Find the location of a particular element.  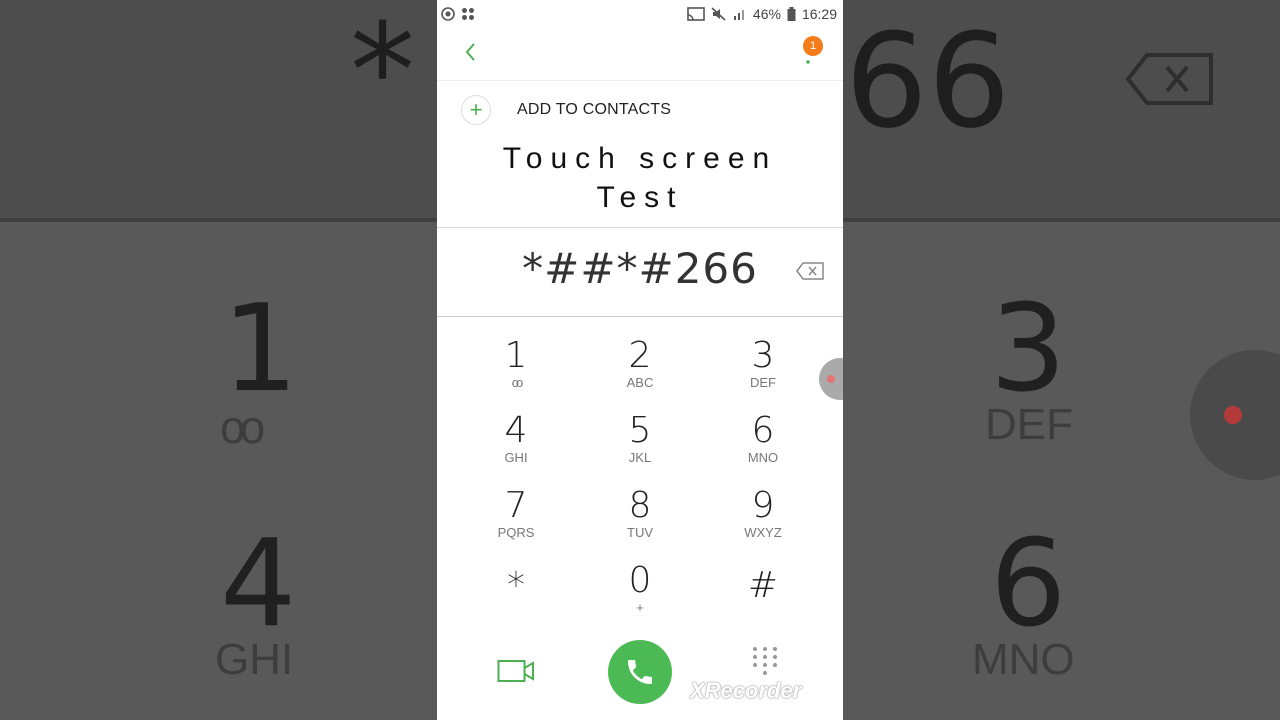

key-hash: # is located at coordinates (763, 601).